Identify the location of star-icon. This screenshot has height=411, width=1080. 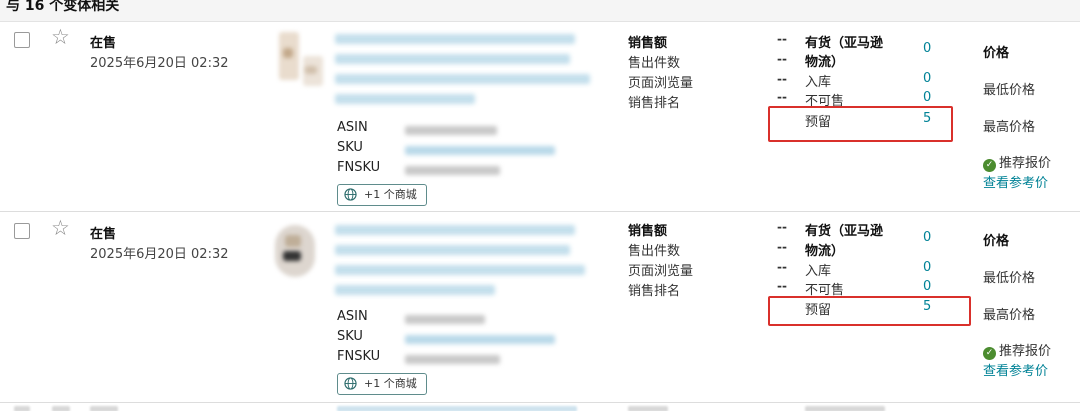
(61, 408).